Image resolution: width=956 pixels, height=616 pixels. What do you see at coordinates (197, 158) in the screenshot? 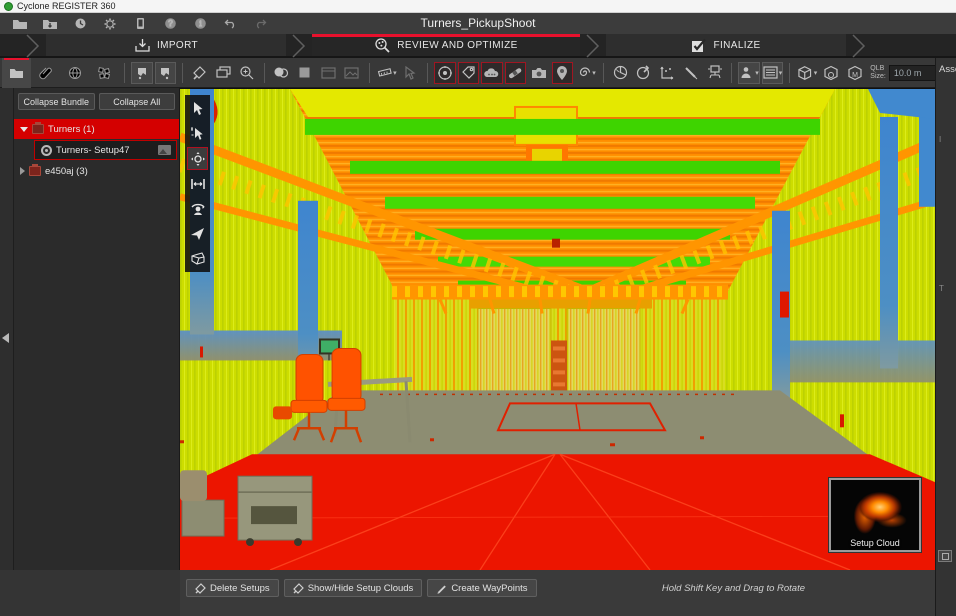
I see `pan-orbit-icon` at bounding box center [197, 158].